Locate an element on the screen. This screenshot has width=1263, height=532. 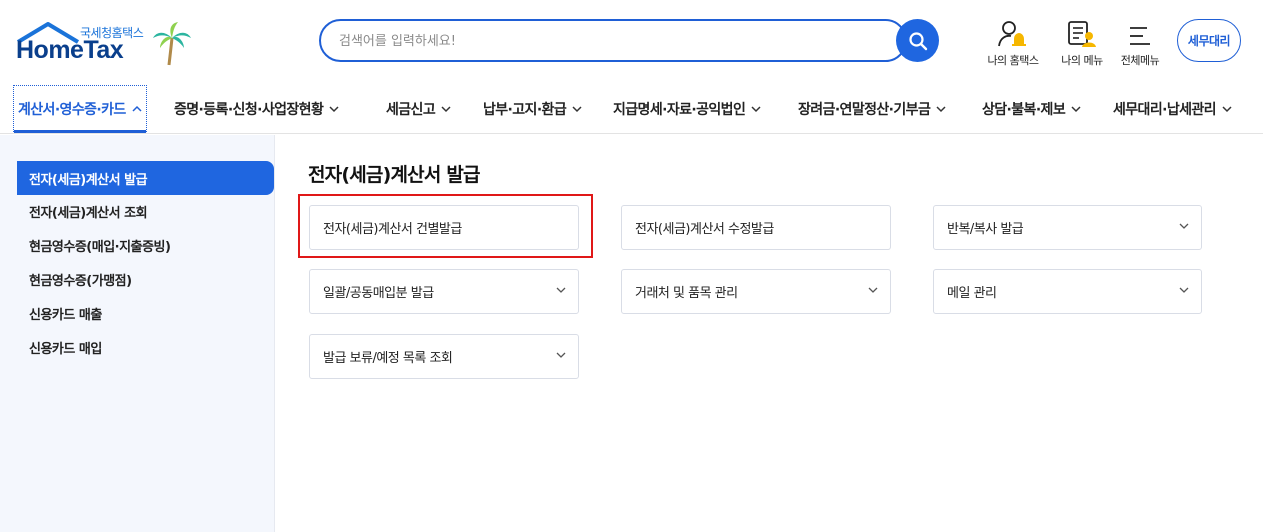
all-menu-button: 전체메뉴 is located at coordinates (1140, 43).